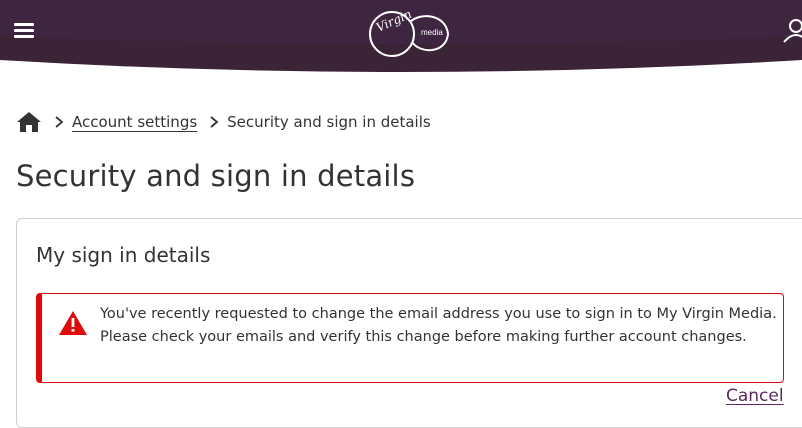 This screenshot has height=428, width=802. What do you see at coordinates (792, 31) in the screenshot?
I see `user-account-icon` at bounding box center [792, 31].